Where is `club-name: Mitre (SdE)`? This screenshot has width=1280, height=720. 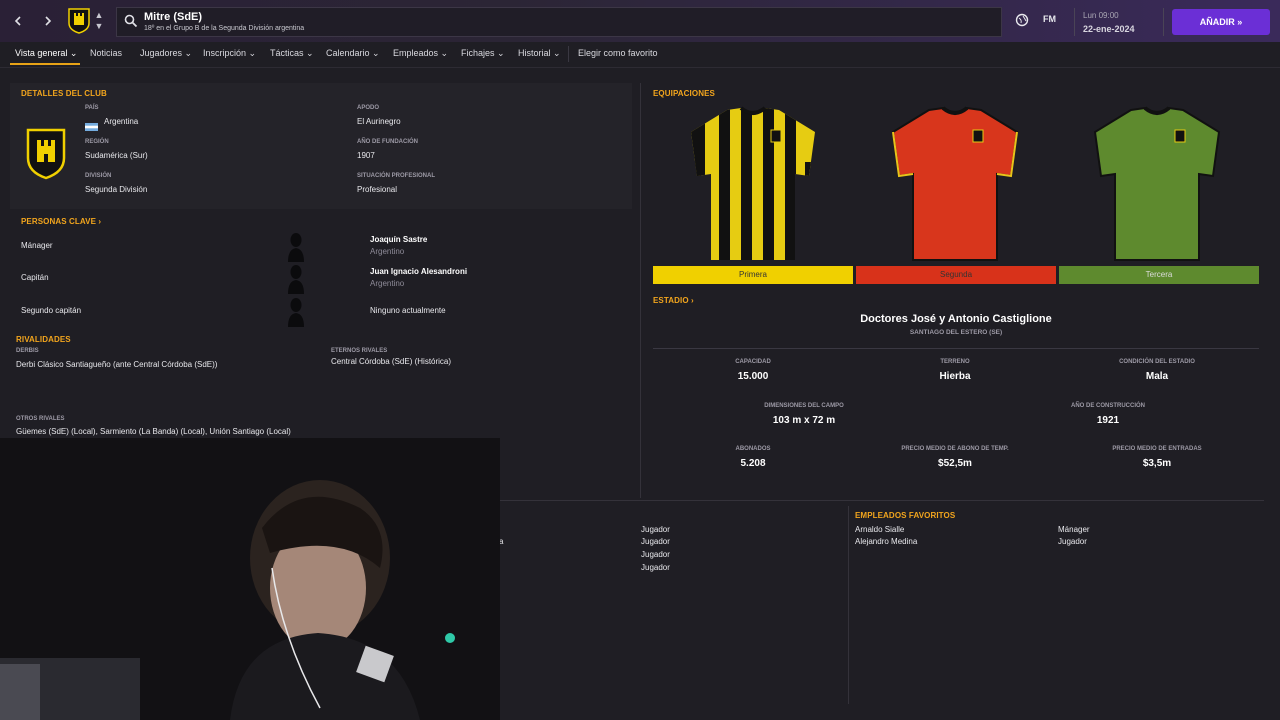
club-name: Mitre (SdE) is located at coordinates (173, 17).